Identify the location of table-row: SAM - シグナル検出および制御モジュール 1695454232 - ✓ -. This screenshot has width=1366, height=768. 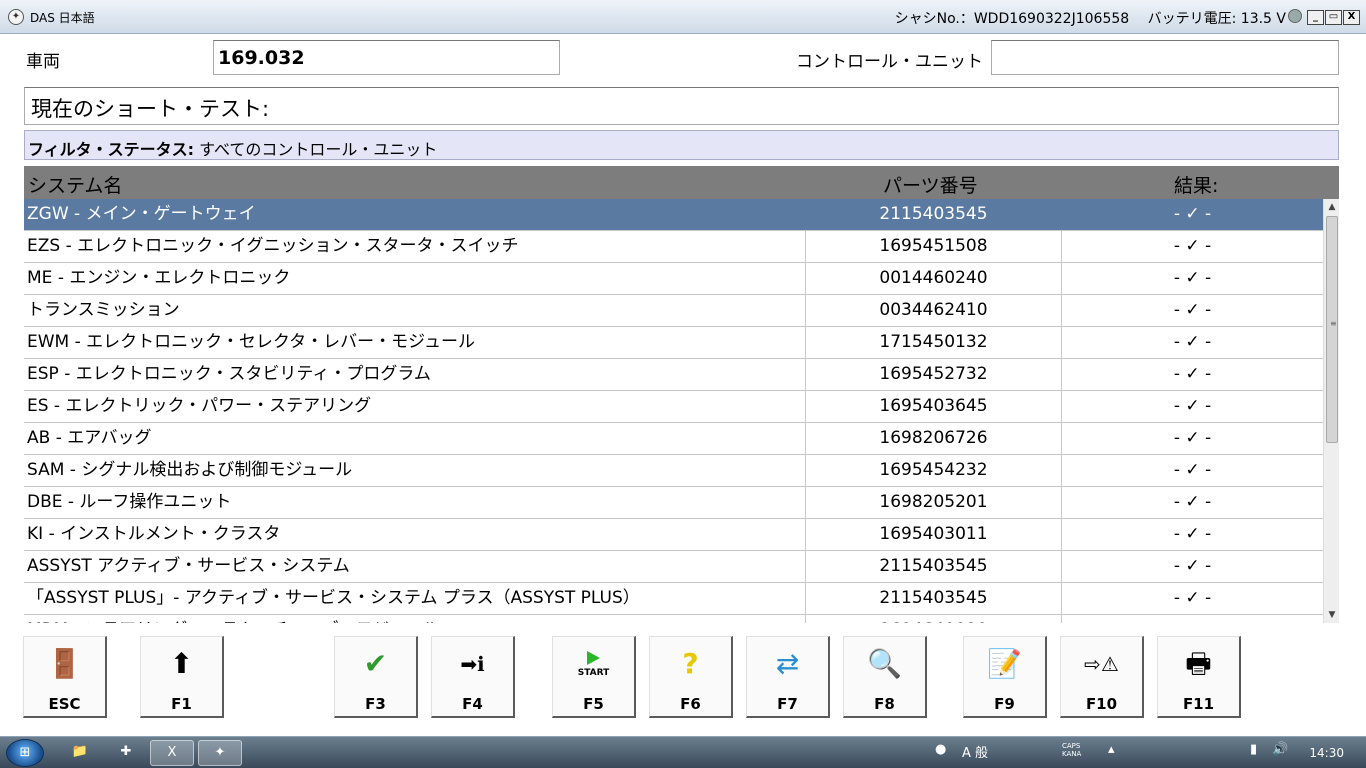
(673, 471).